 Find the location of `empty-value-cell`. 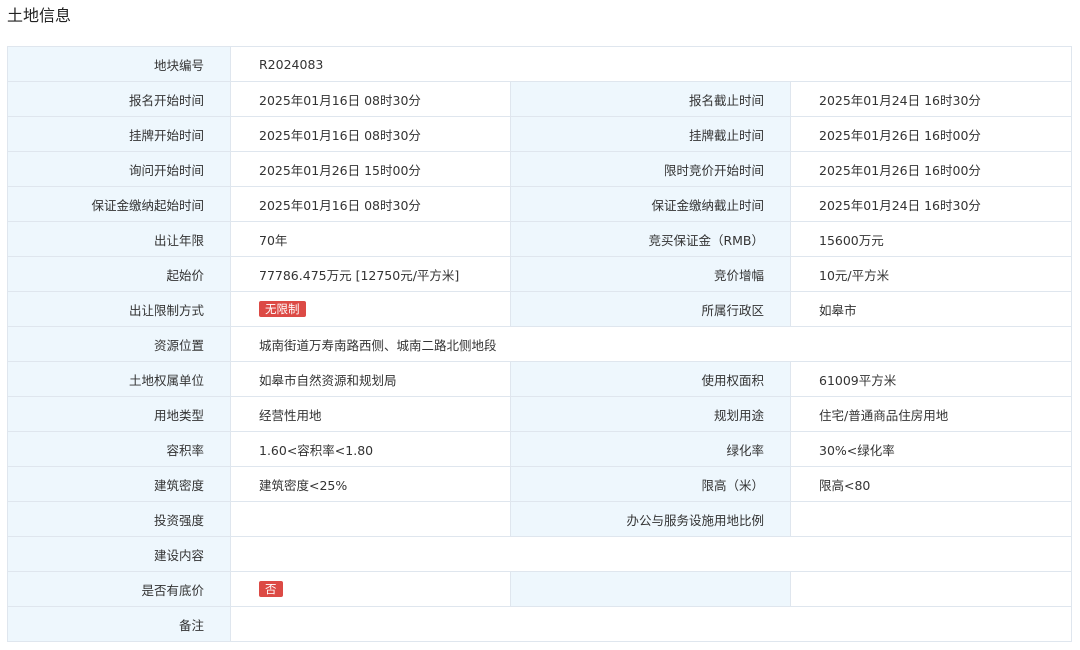

empty-value-cell is located at coordinates (931, 589).